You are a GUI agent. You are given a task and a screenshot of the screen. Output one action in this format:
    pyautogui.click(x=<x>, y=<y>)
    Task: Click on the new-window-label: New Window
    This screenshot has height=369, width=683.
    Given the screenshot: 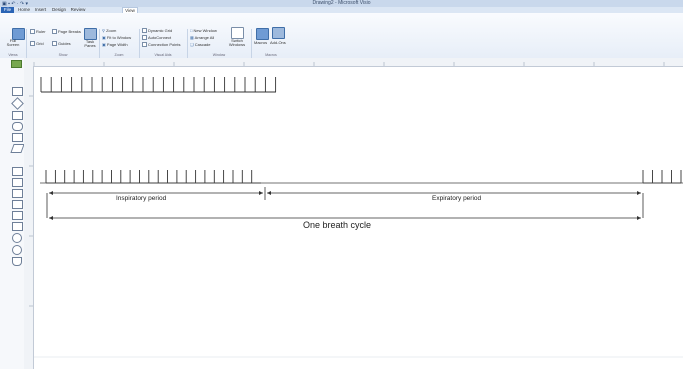 What is the action you would take?
    pyautogui.click(x=205, y=30)
    